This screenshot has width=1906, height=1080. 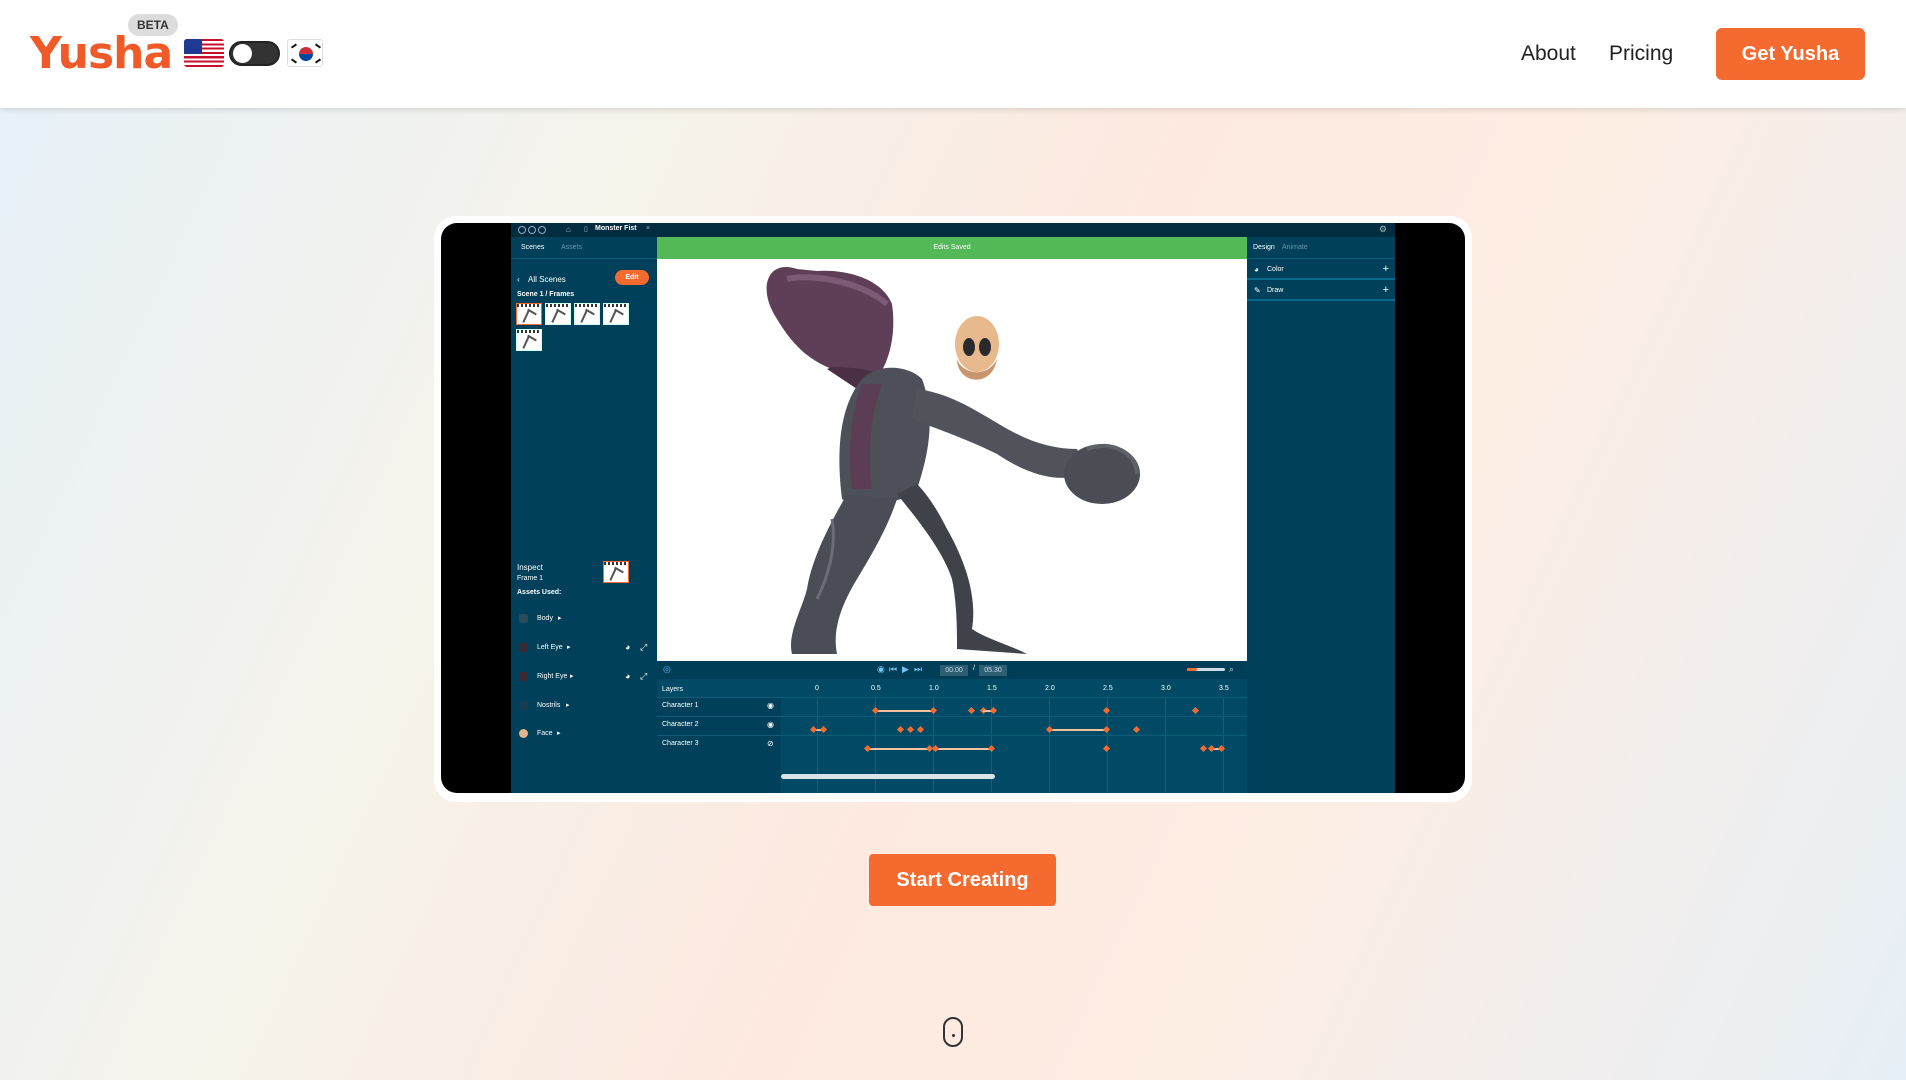 I want to click on frame-label: Frame 1, so click(x=530, y=578).